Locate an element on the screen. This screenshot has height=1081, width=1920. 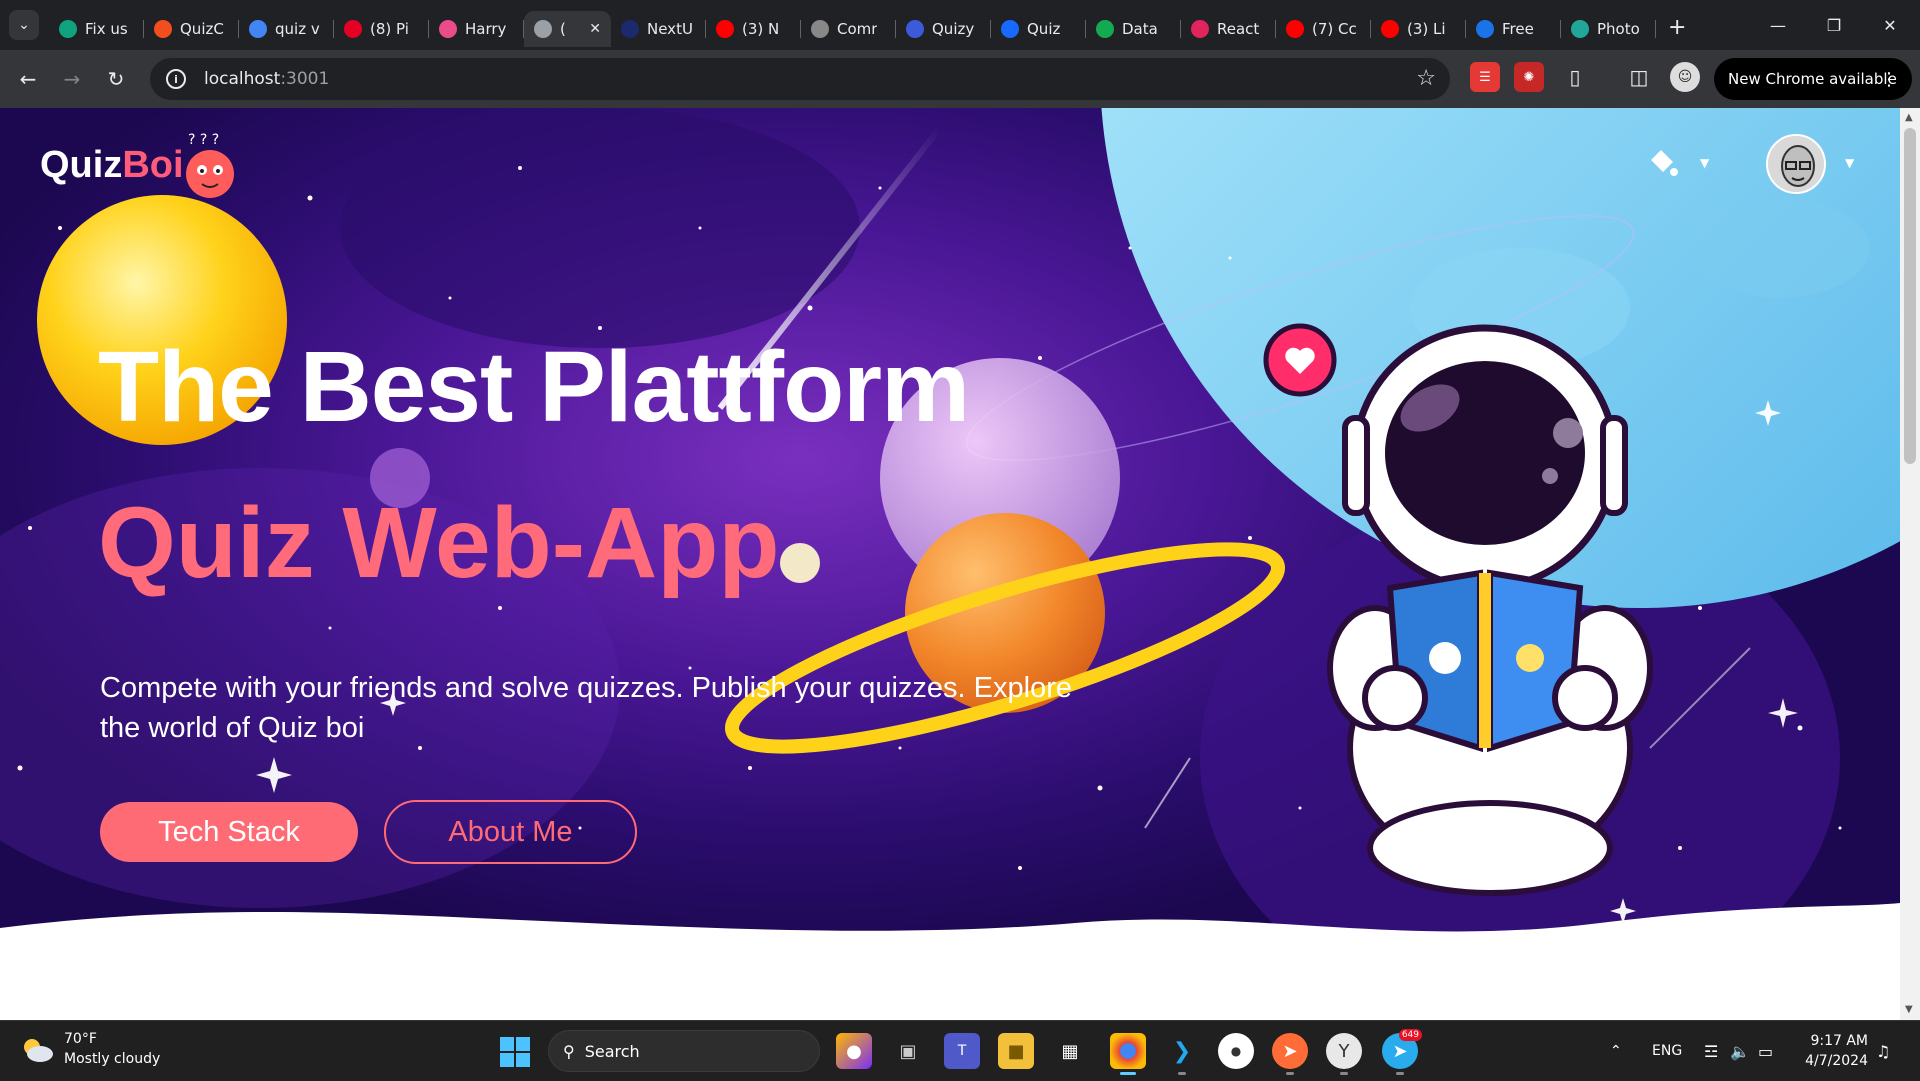
google-meet-icon: ● is located at coordinates (1236, 1051).